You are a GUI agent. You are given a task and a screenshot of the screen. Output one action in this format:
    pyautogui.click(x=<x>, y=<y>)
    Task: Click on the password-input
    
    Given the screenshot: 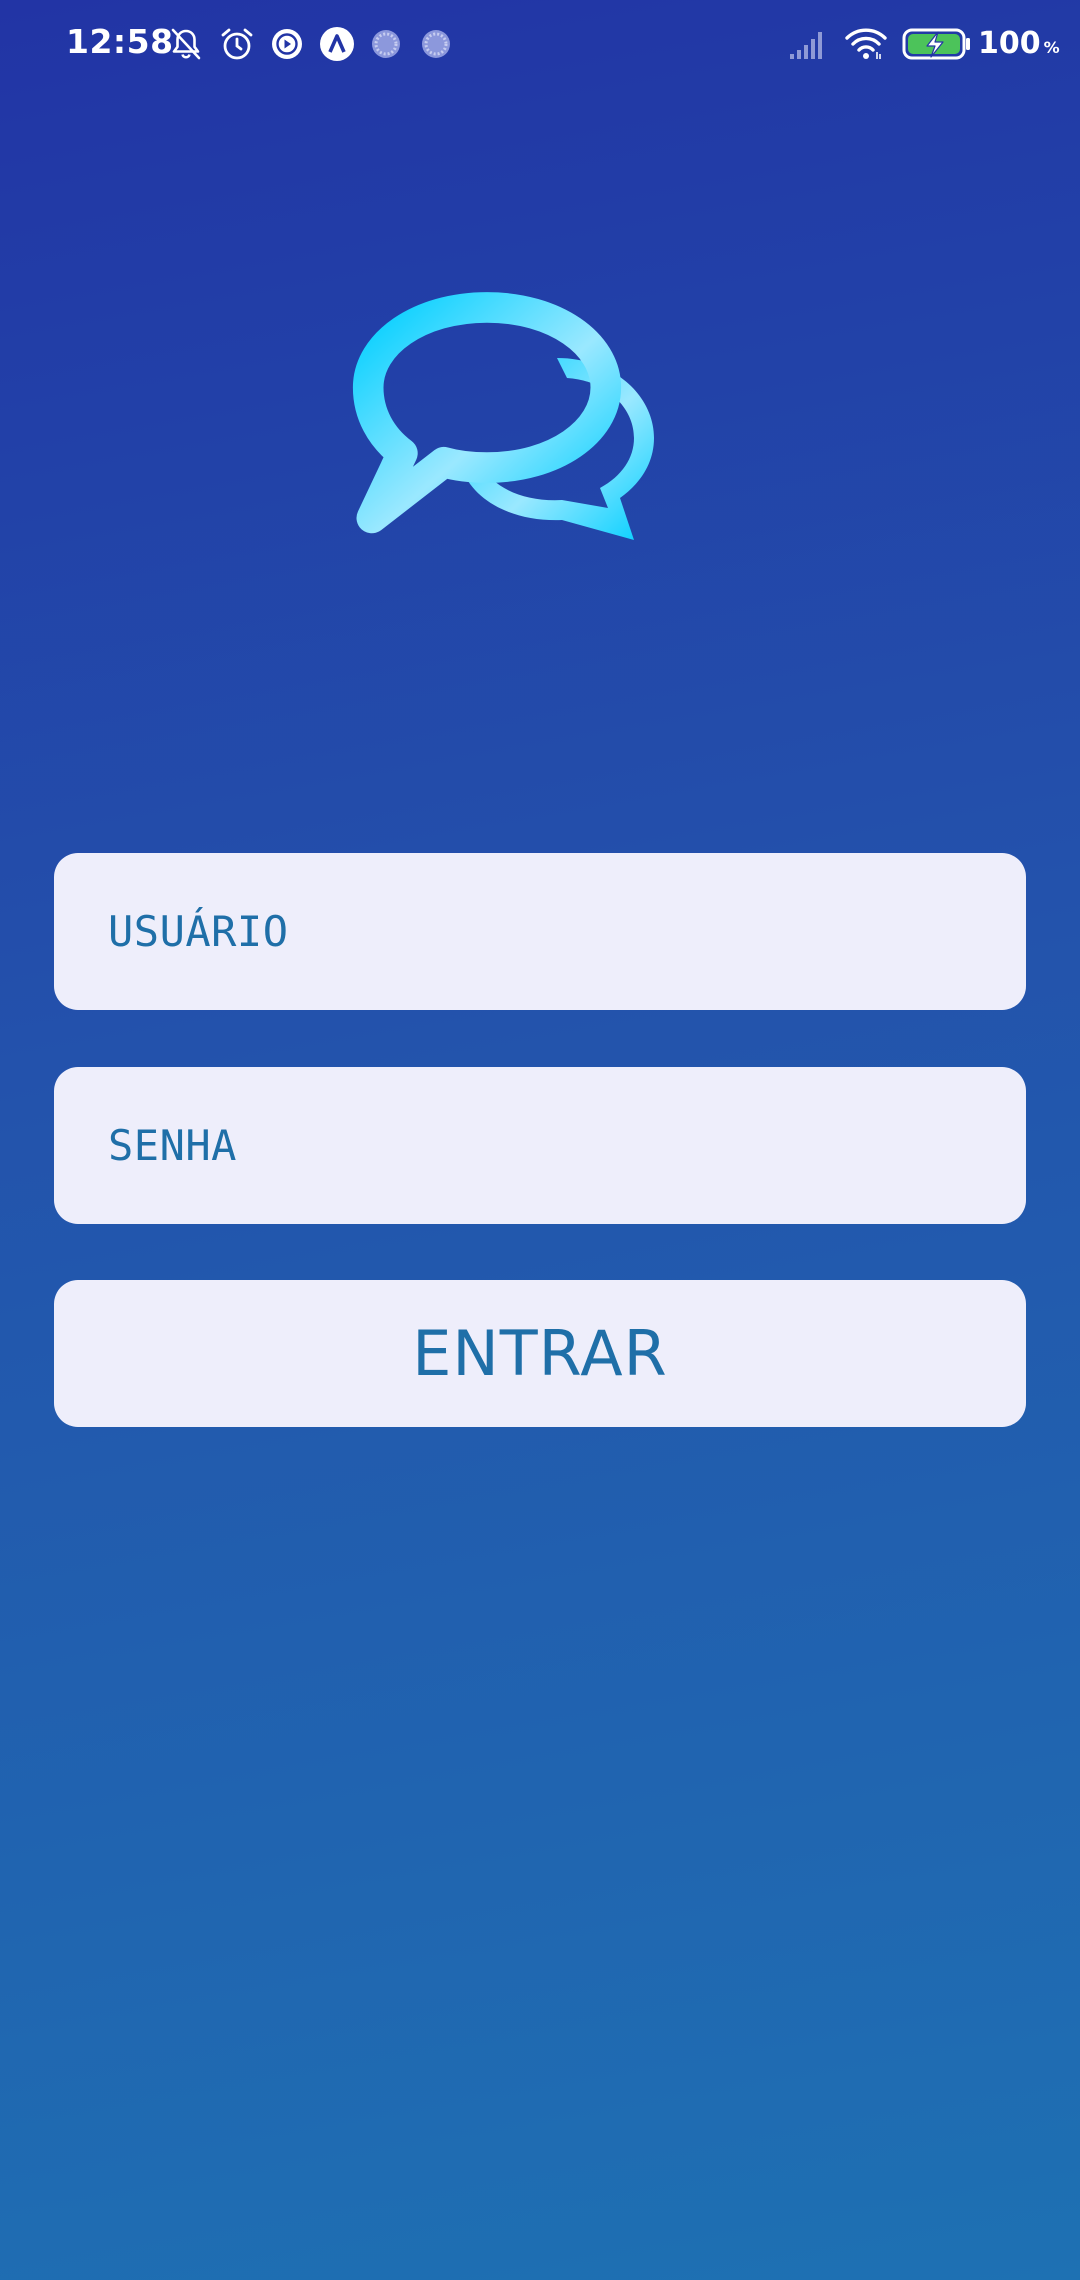 What is the action you would take?
    pyautogui.click(x=540, y=1145)
    